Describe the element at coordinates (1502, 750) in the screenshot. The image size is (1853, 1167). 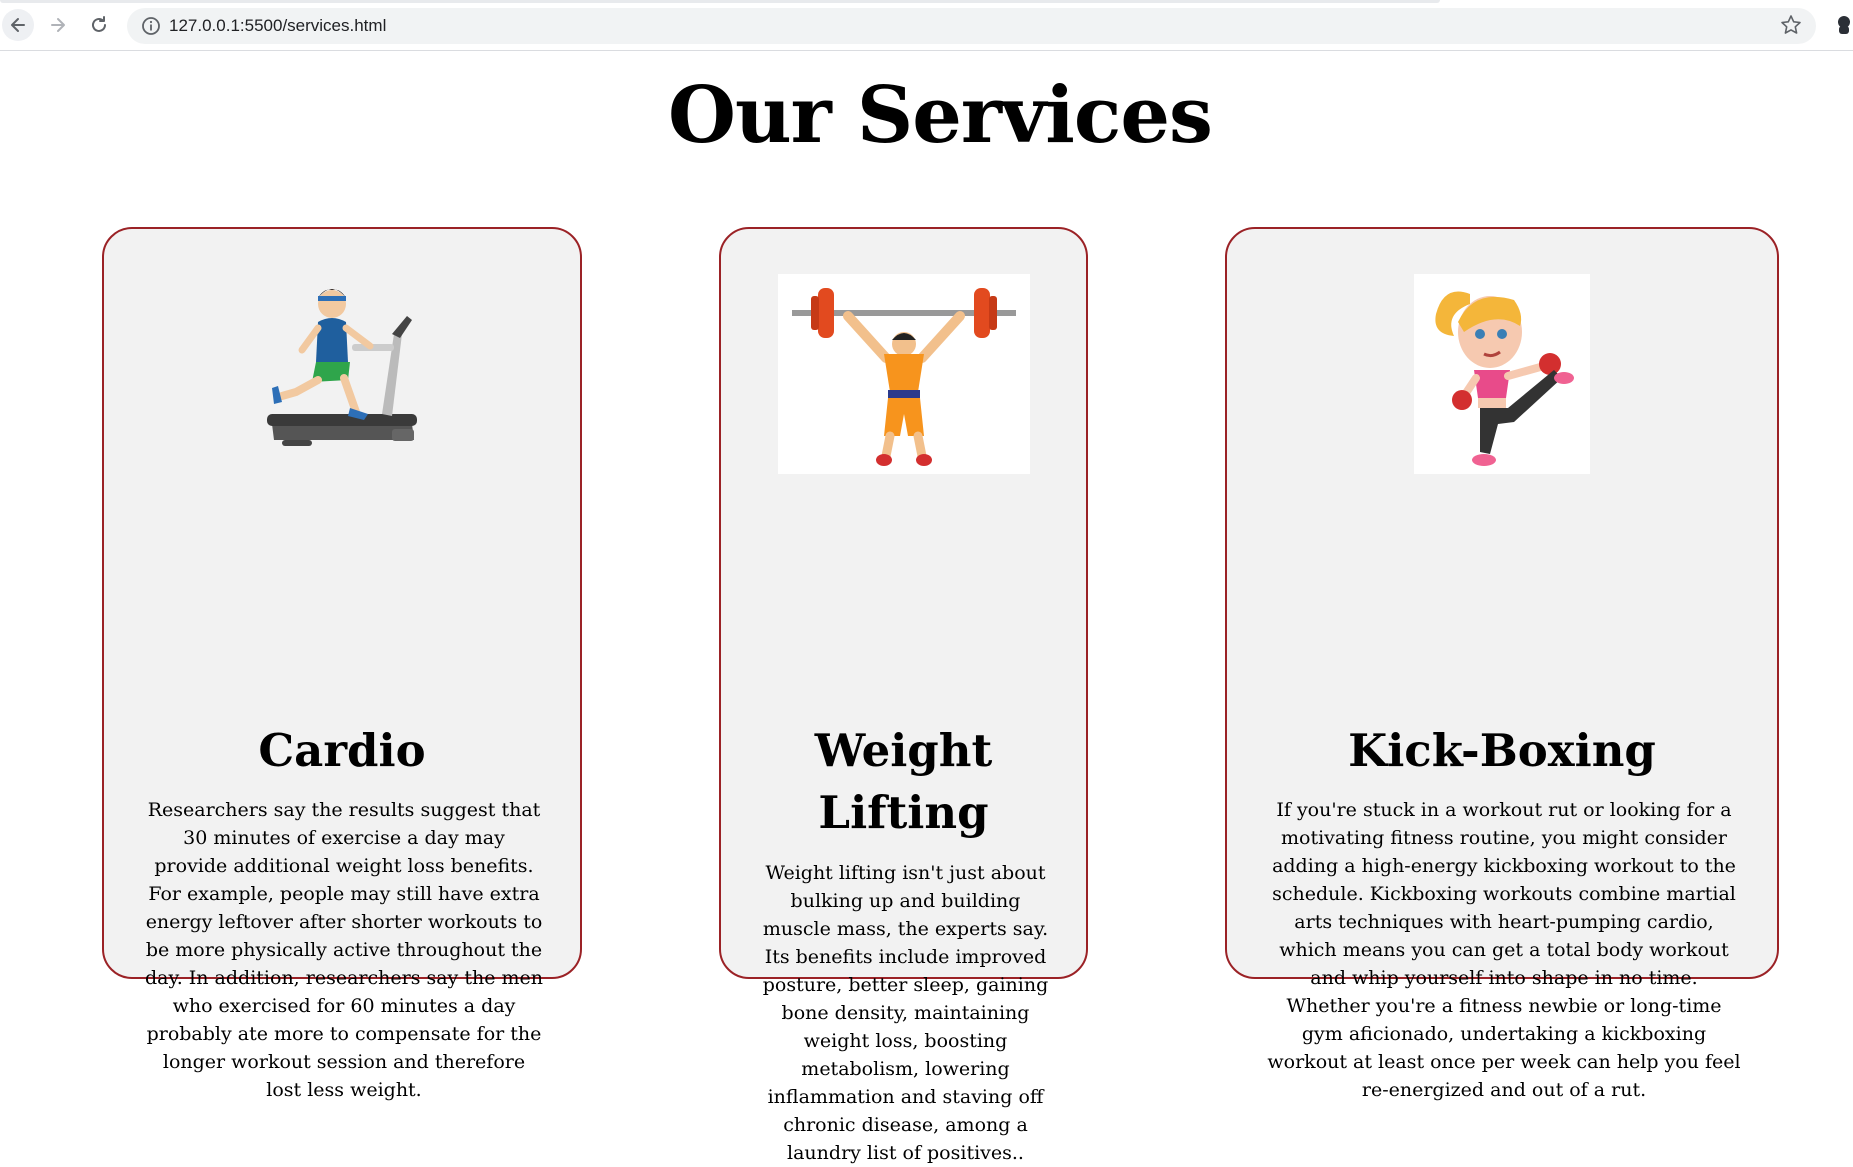
I see `card-title: Kick-Boxing` at that location.